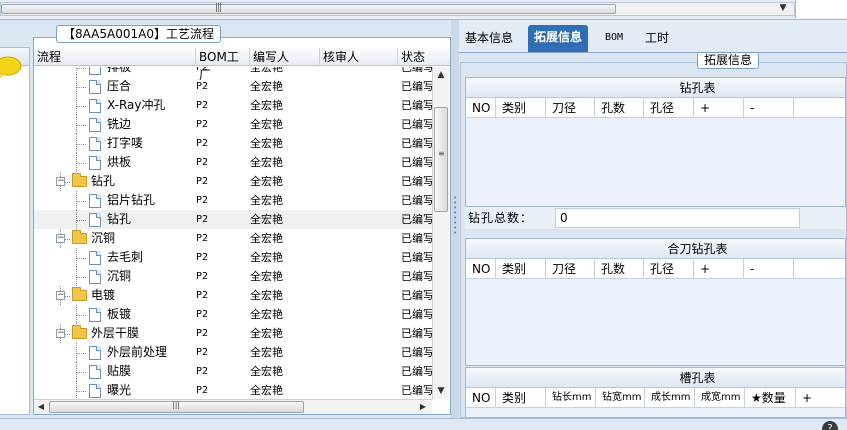  I want to click on drill-table-header: NO 类别 刀径 孔数 孔径 + -, so click(655, 108).